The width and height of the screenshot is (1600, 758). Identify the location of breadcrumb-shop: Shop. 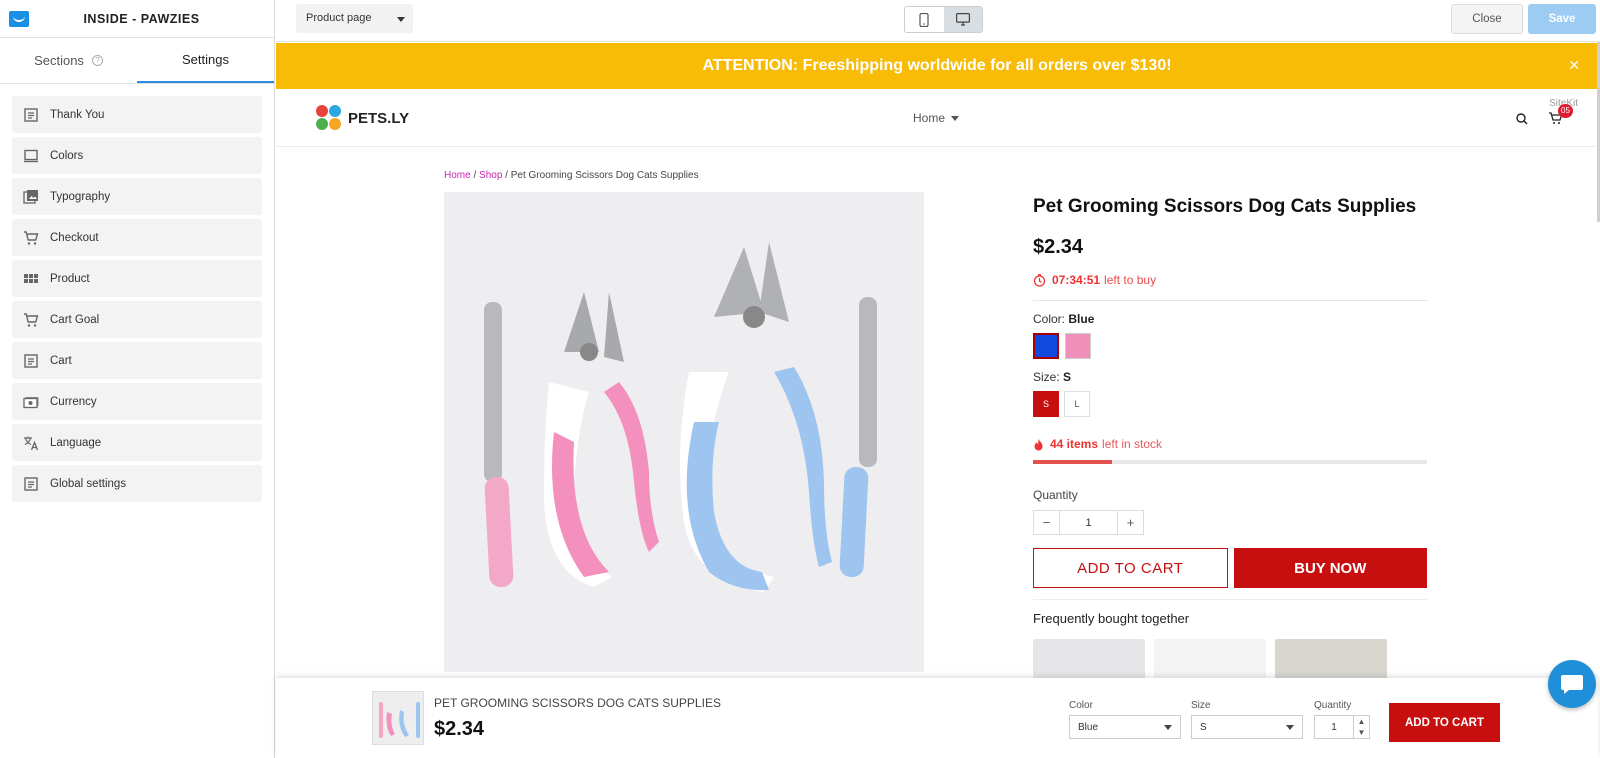
(490, 175).